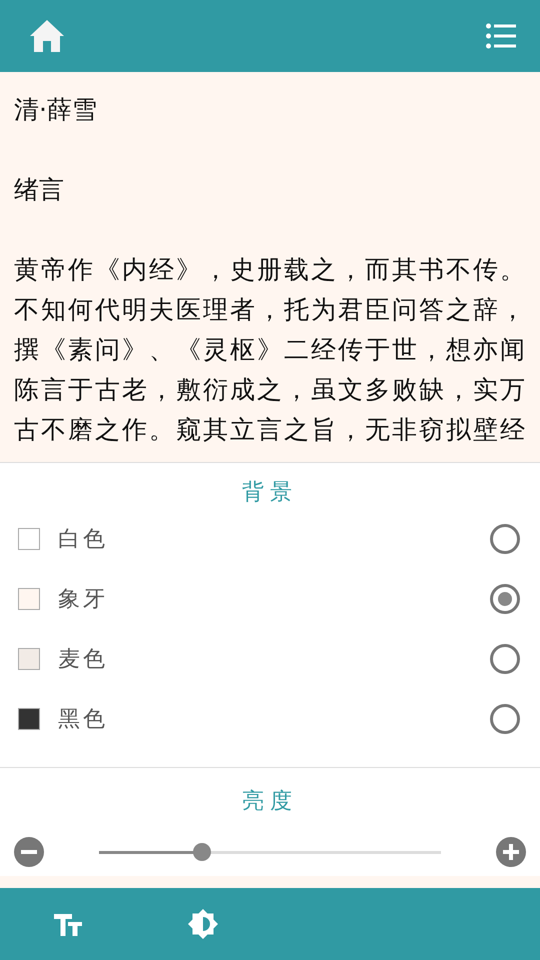  Describe the element at coordinates (501, 36) in the screenshot. I see `list-icon` at that location.